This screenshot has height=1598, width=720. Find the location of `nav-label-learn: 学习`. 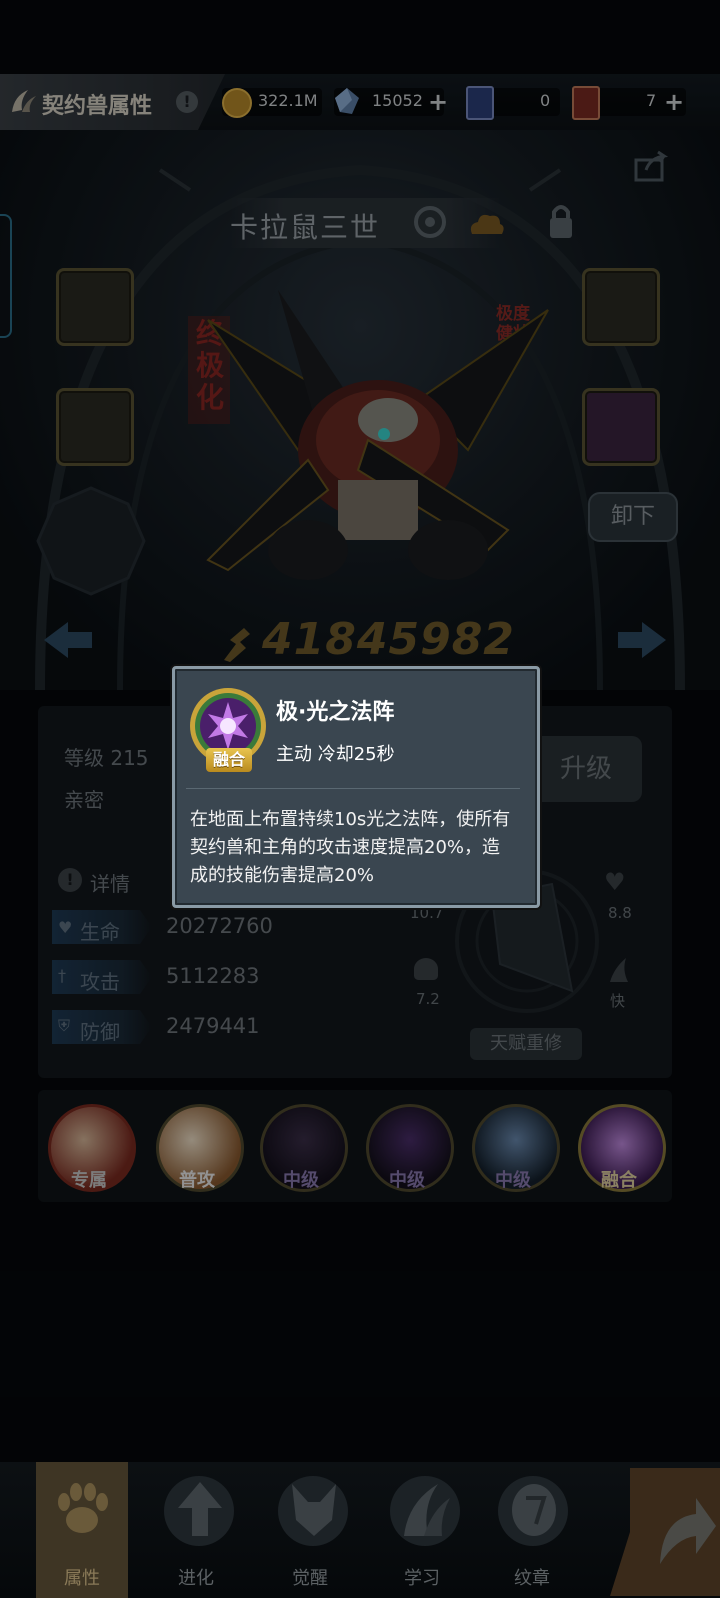

nav-label-learn: 学习 is located at coordinates (422, 1578).